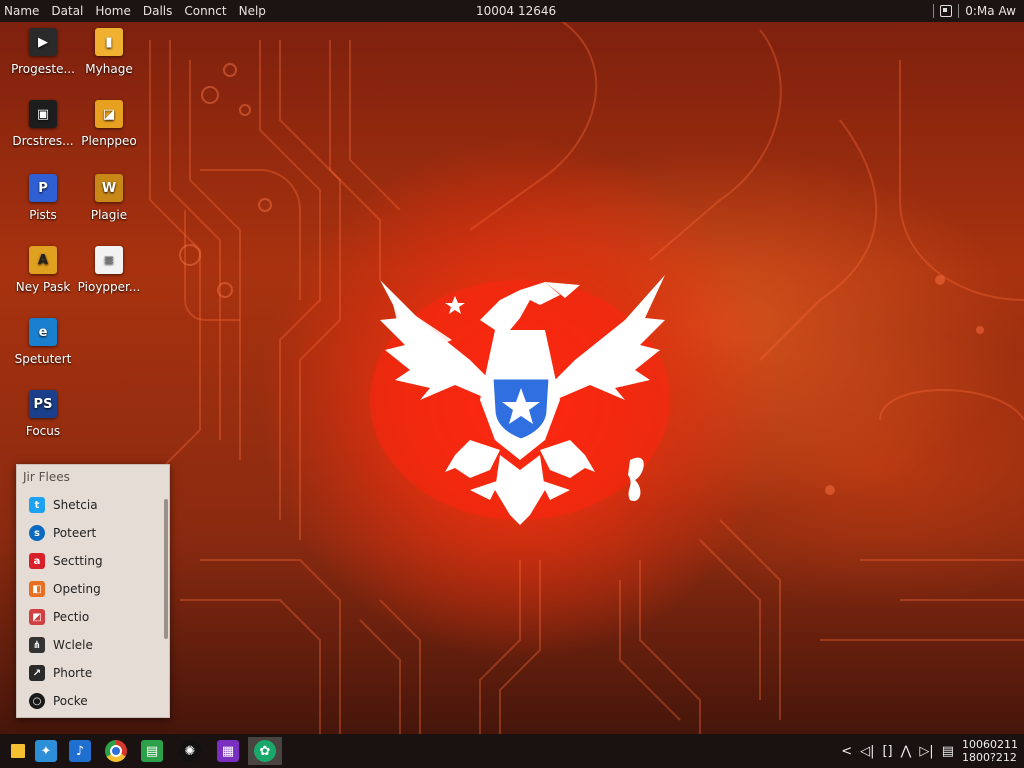 The height and width of the screenshot is (768, 1024). What do you see at coordinates (43, 431) in the screenshot?
I see `desktop-icon-label: Focus` at bounding box center [43, 431].